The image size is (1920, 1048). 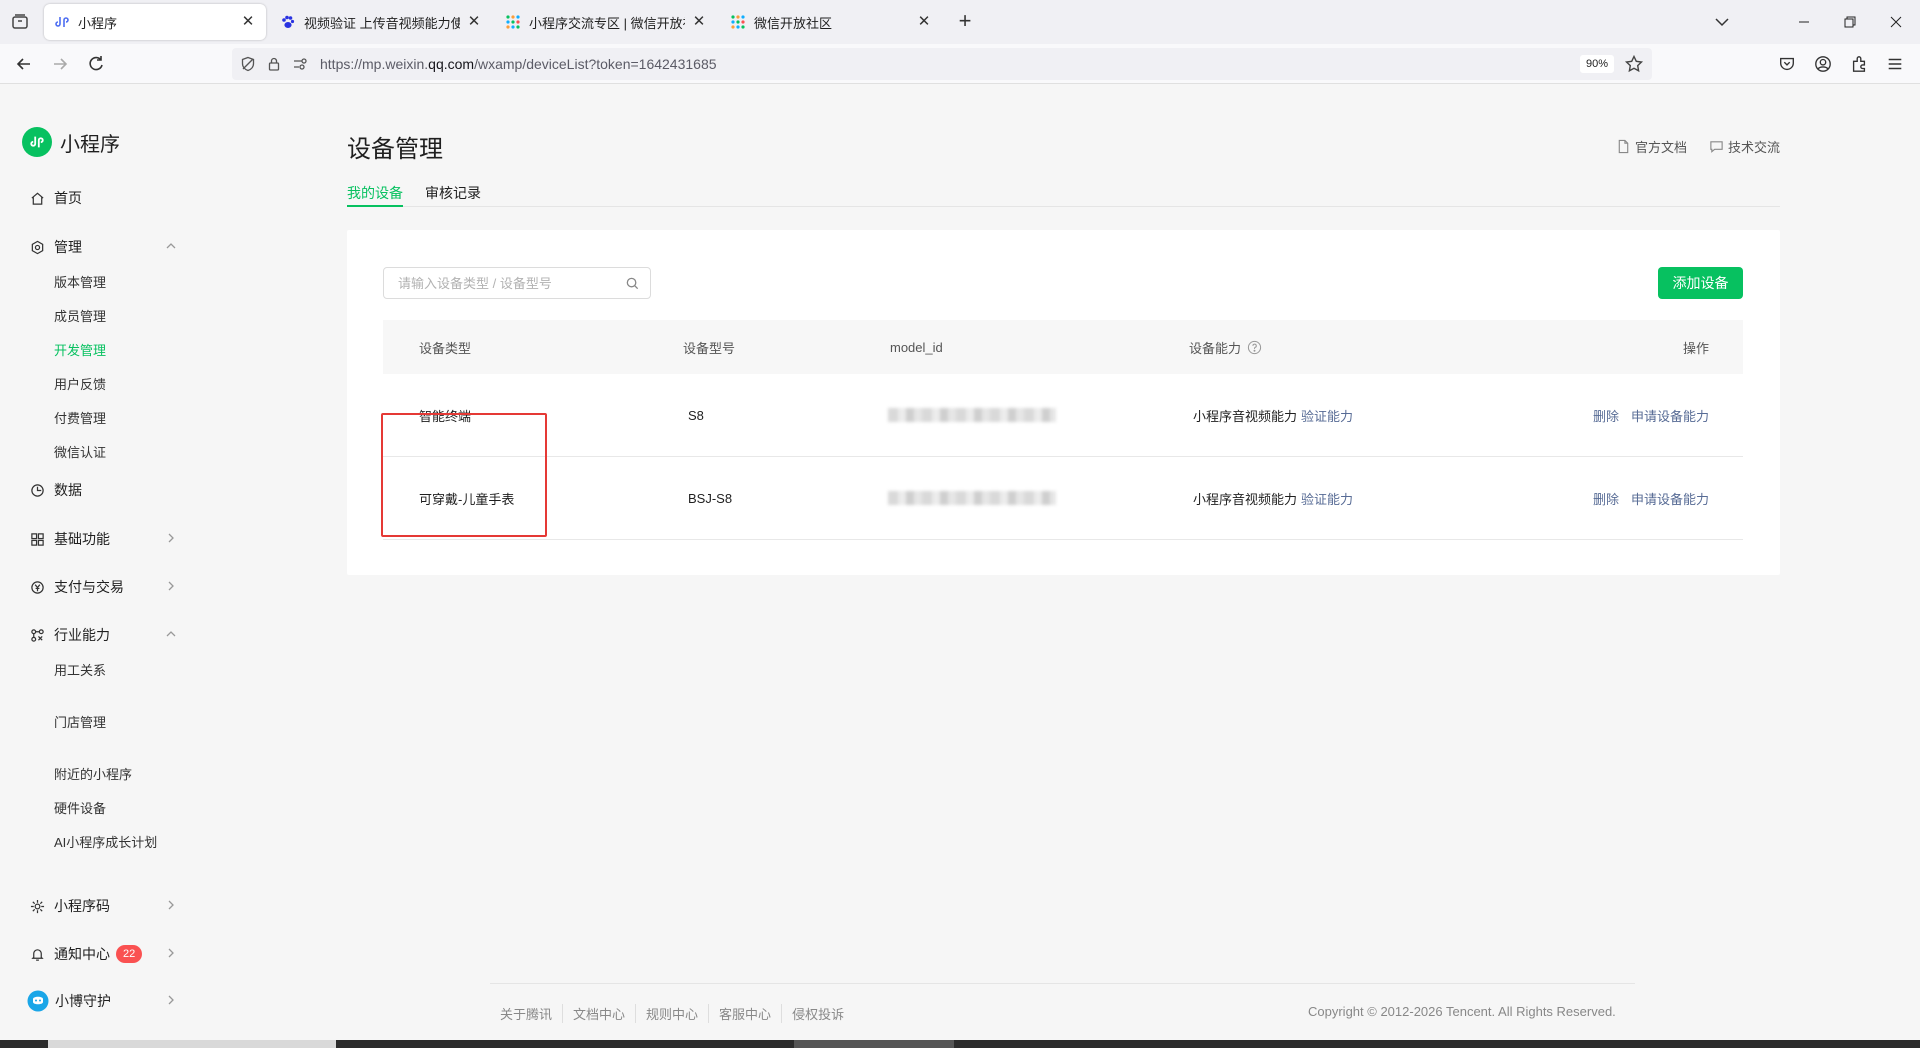 I want to click on official-docs-link: 官方文档, so click(x=1651, y=146).